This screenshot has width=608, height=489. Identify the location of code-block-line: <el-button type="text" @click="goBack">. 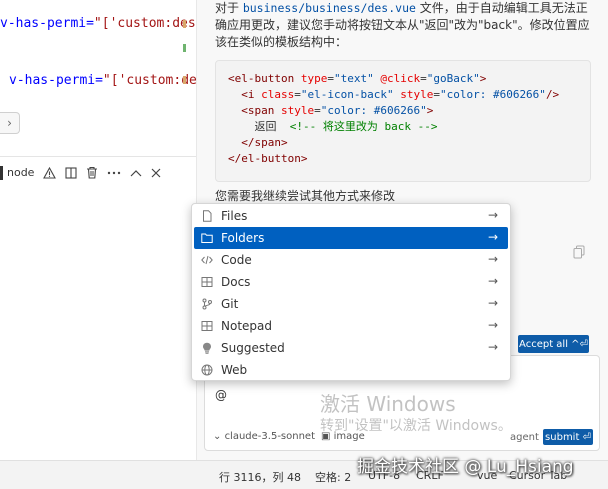
(357, 78).